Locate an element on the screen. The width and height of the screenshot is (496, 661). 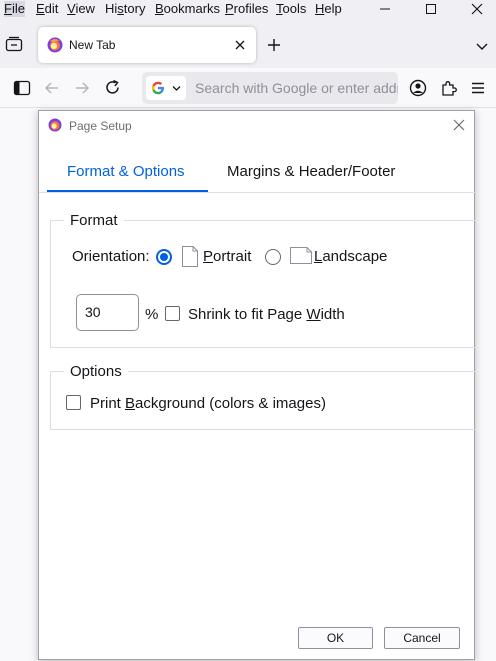
menu-history: History is located at coordinates (125, 9).